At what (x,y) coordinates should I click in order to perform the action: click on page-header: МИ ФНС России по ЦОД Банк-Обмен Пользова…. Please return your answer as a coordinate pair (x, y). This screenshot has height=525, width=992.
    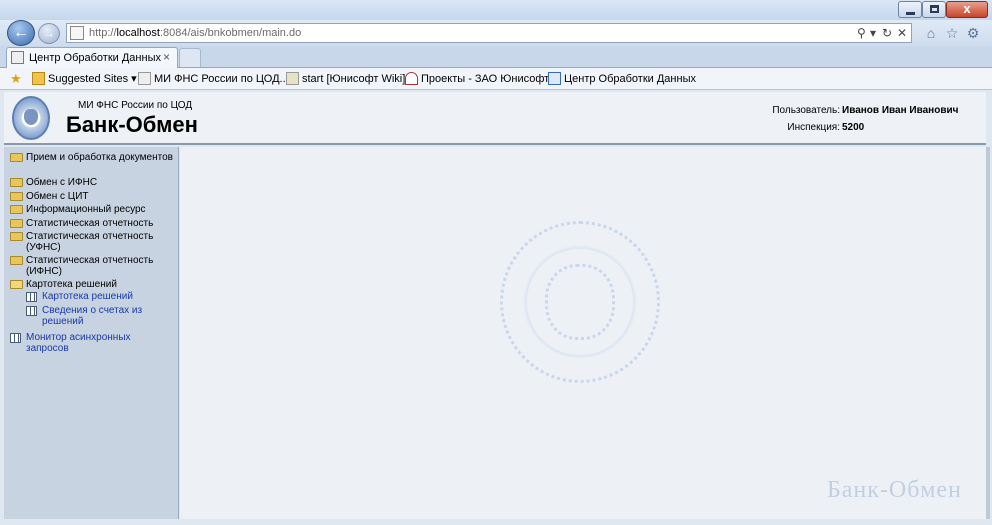
    Looking at the image, I should click on (495, 118).